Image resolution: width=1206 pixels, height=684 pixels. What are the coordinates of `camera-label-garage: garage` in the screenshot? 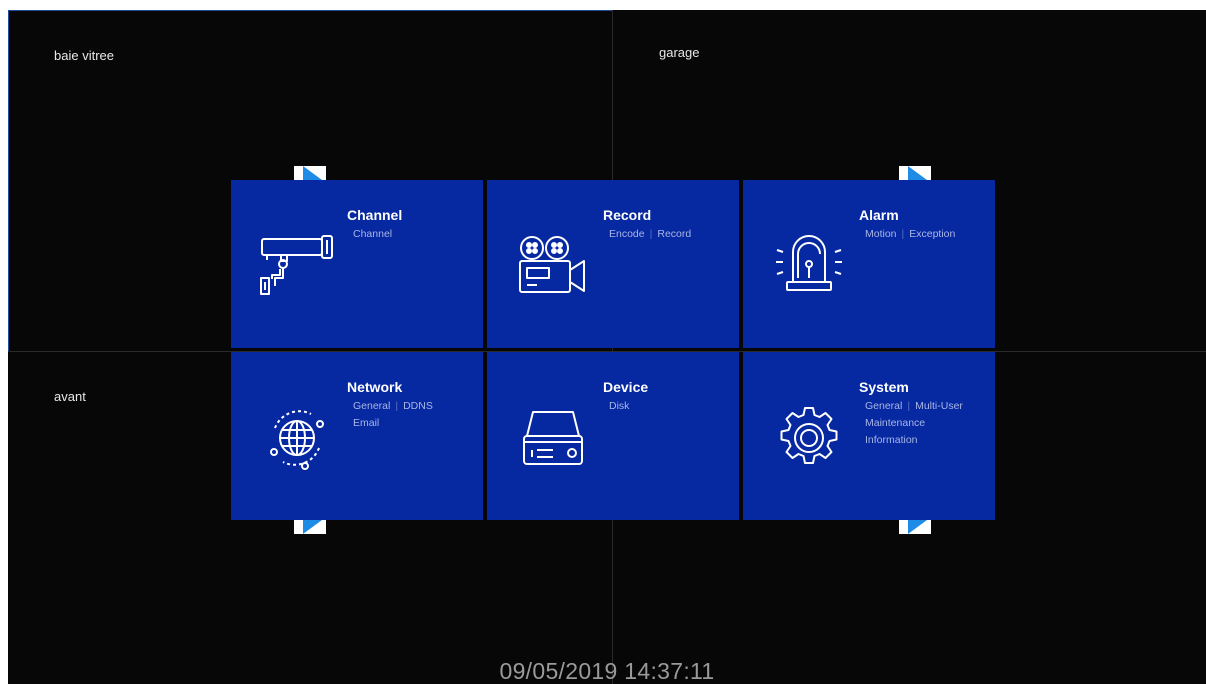 It's located at (679, 52).